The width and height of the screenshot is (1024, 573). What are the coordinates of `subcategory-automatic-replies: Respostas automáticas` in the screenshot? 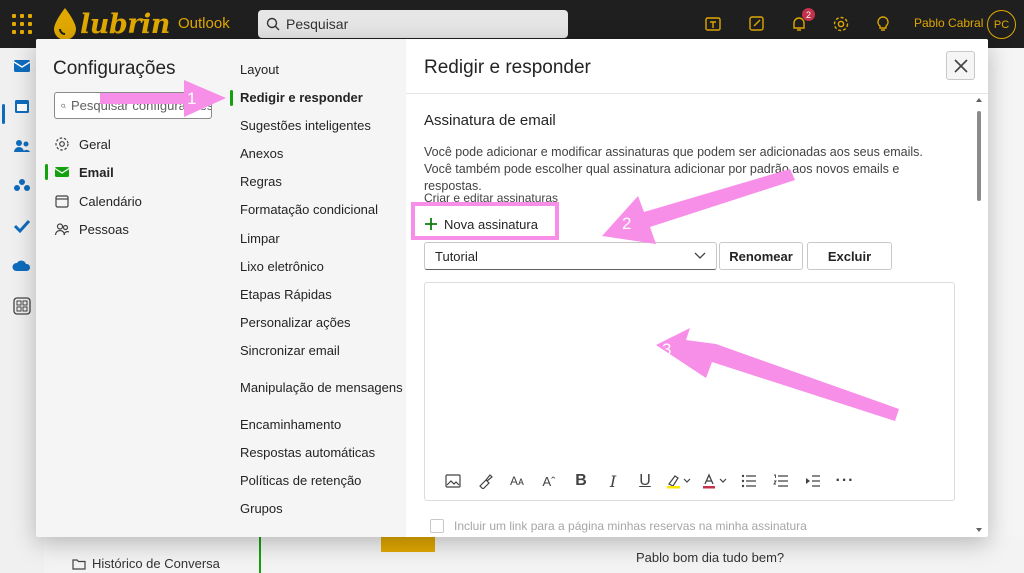 It's located at (307, 452).